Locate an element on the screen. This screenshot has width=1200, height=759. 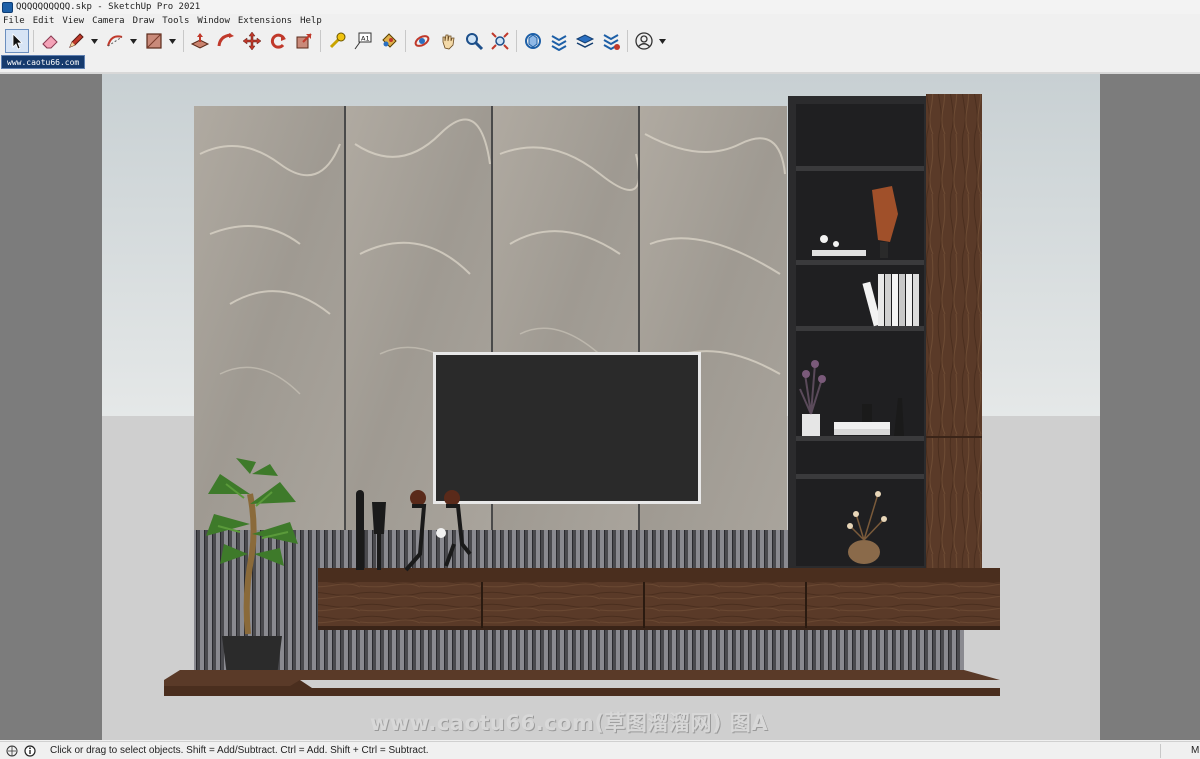
paint-bucket-tool-button is located at coordinates (389, 41).